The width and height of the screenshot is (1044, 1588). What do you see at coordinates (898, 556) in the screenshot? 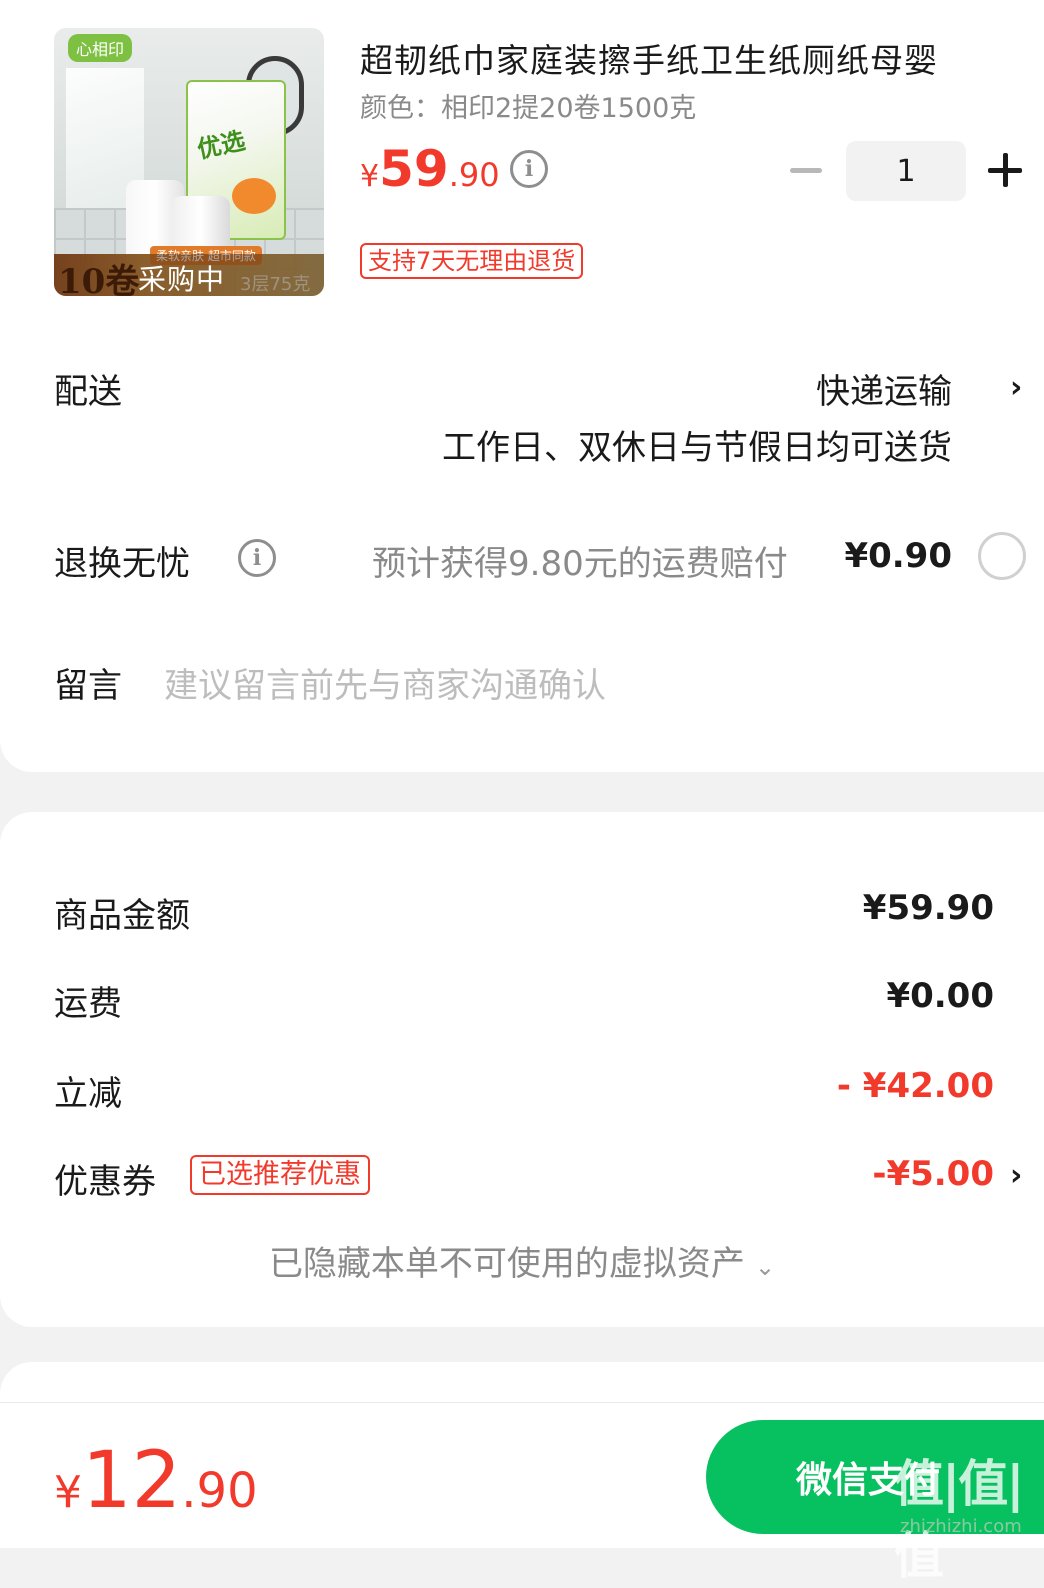
I see `return-insurance-price: ¥0.90` at bounding box center [898, 556].